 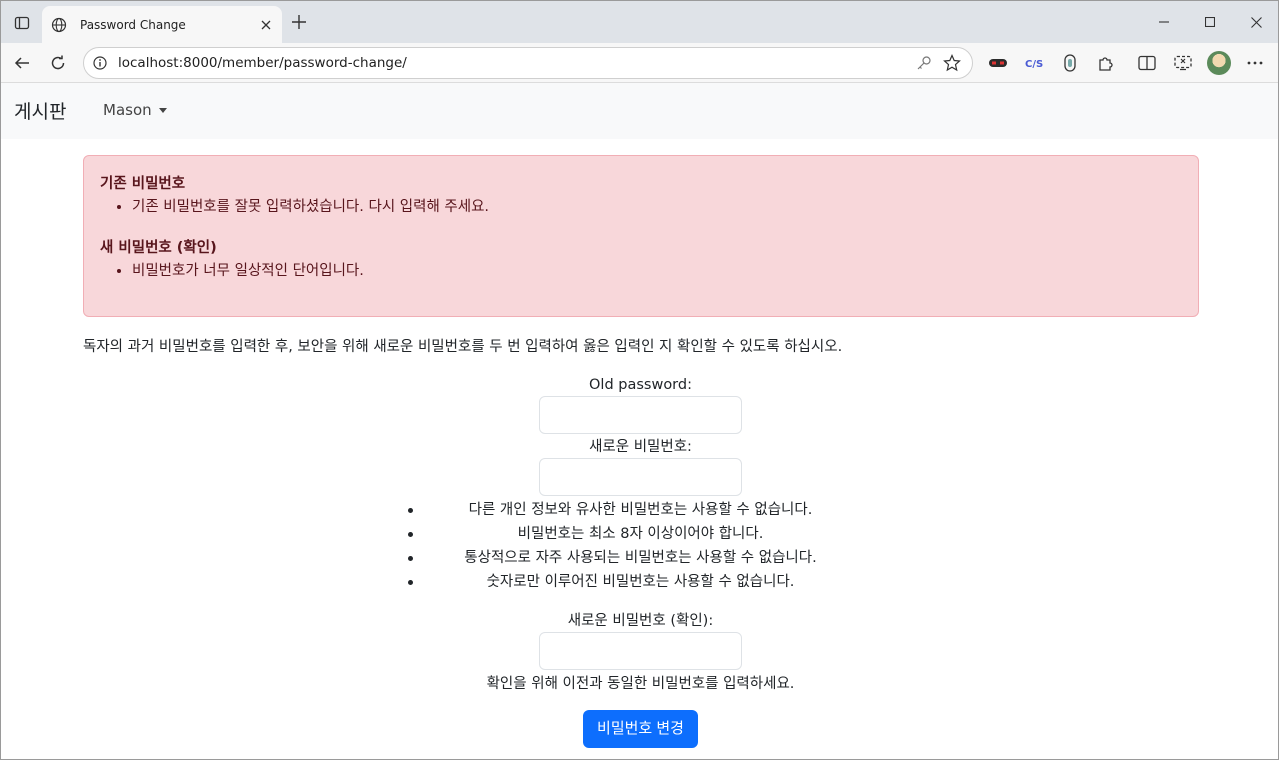 What do you see at coordinates (158, 248) in the screenshot?
I see `error-field-title: 새 비밀번호 (확인)` at bounding box center [158, 248].